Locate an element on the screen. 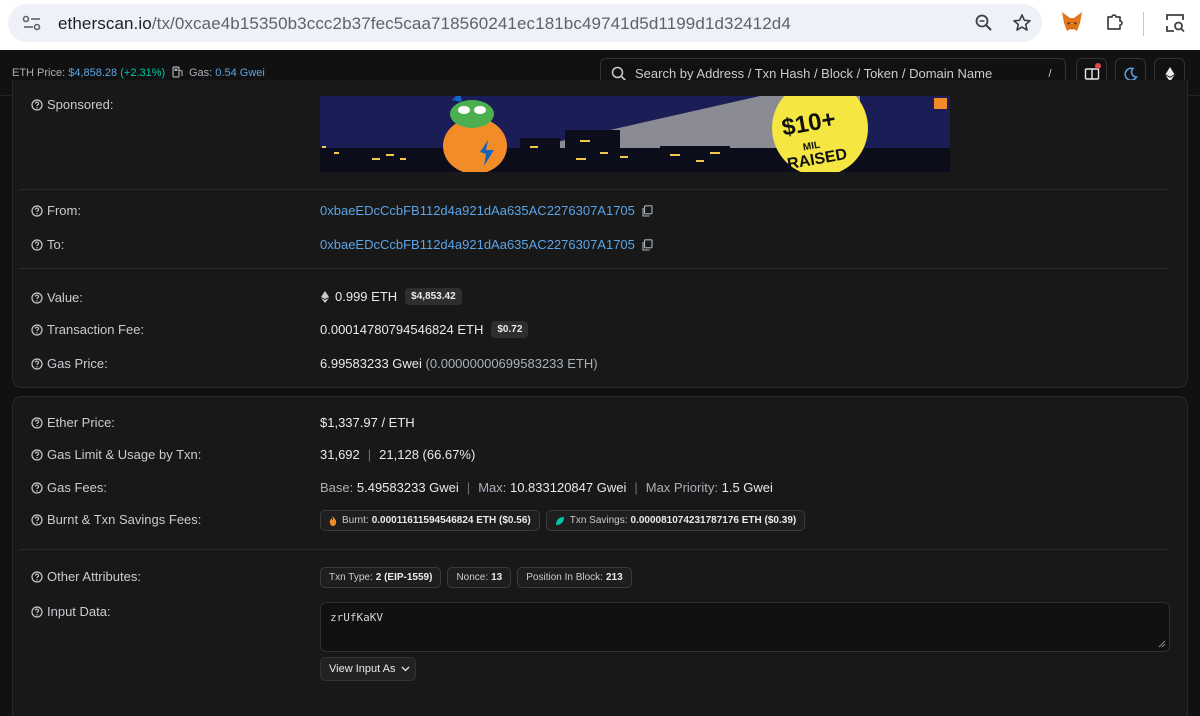  zoom-icon is located at coordinates (984, 23).